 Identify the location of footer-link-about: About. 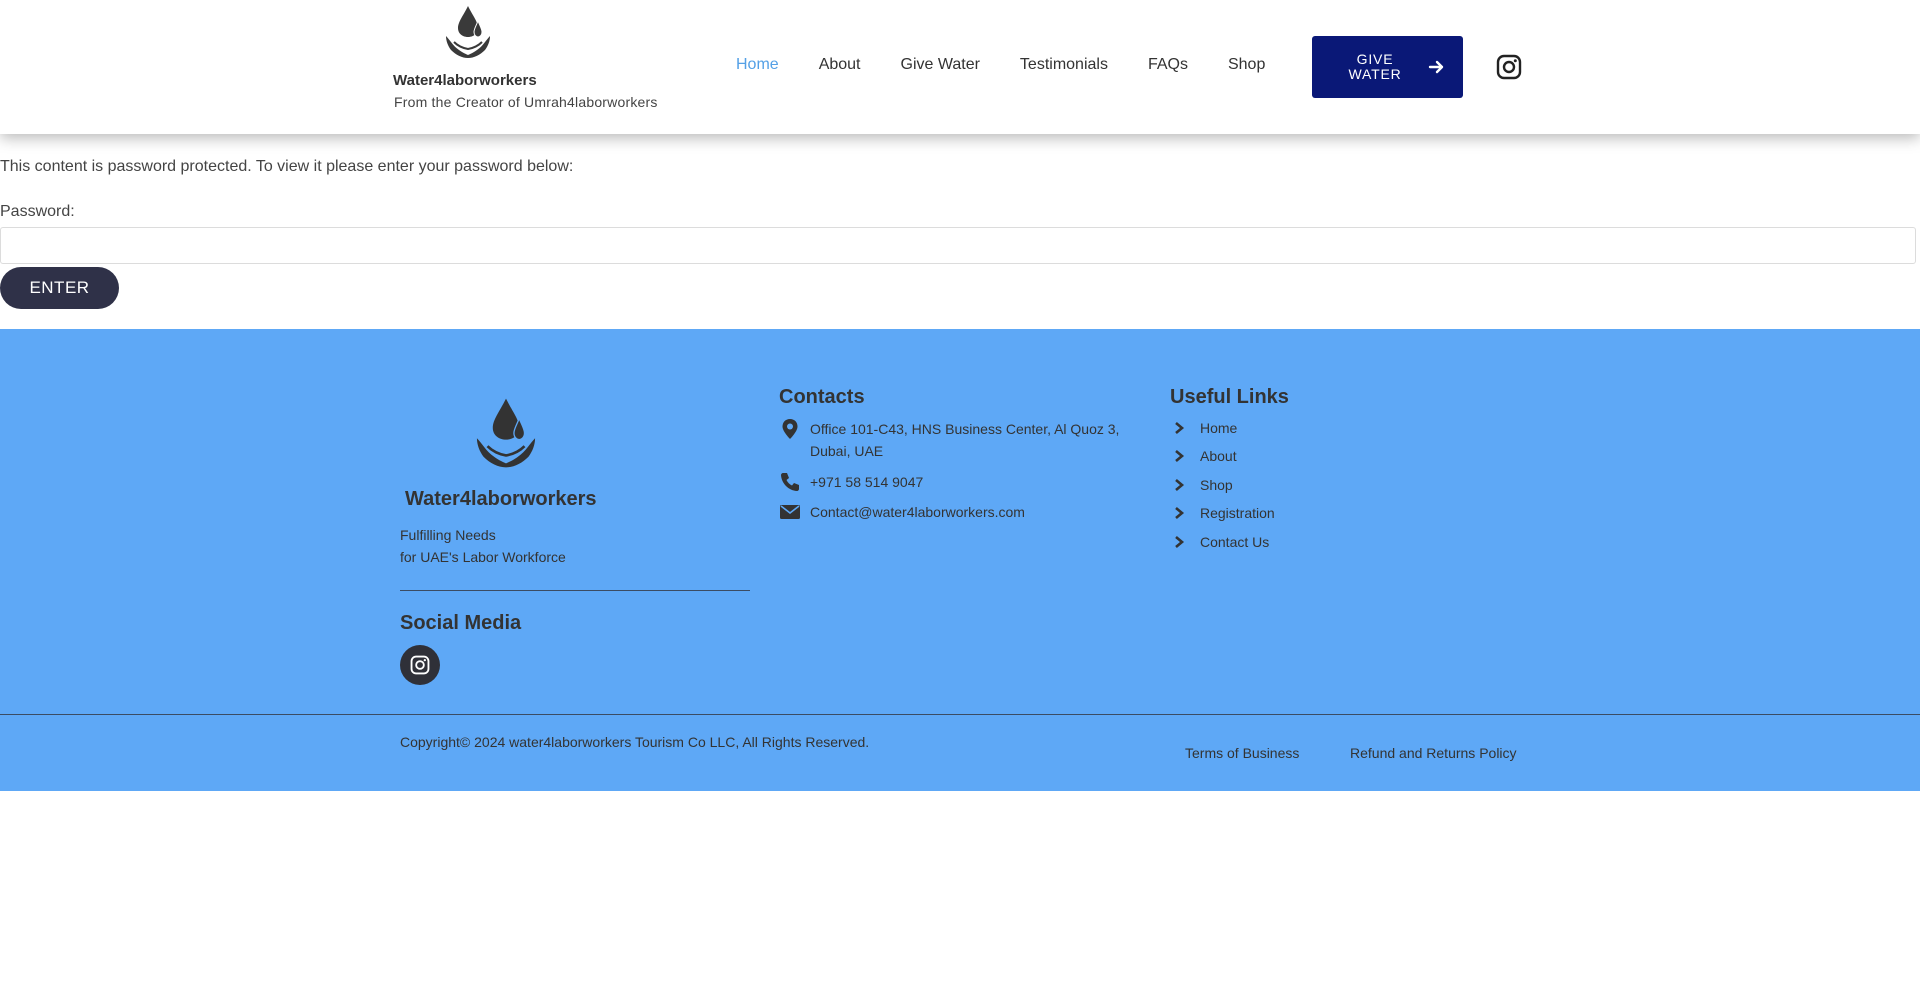
(1204, 456).